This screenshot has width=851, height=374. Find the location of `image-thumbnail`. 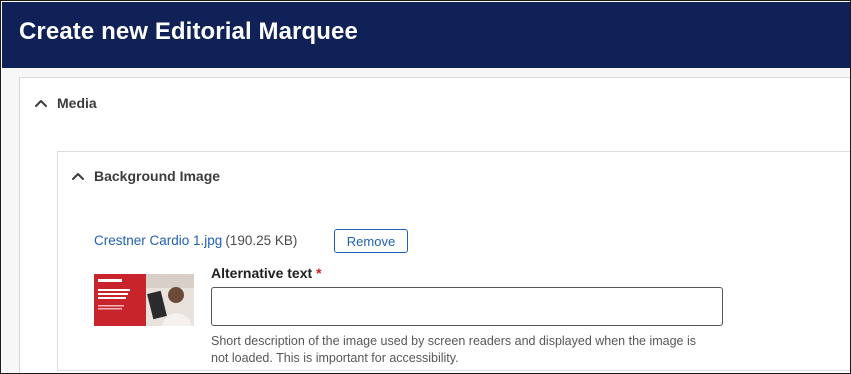

image-thumbnail is located at coordinates (144, 300).